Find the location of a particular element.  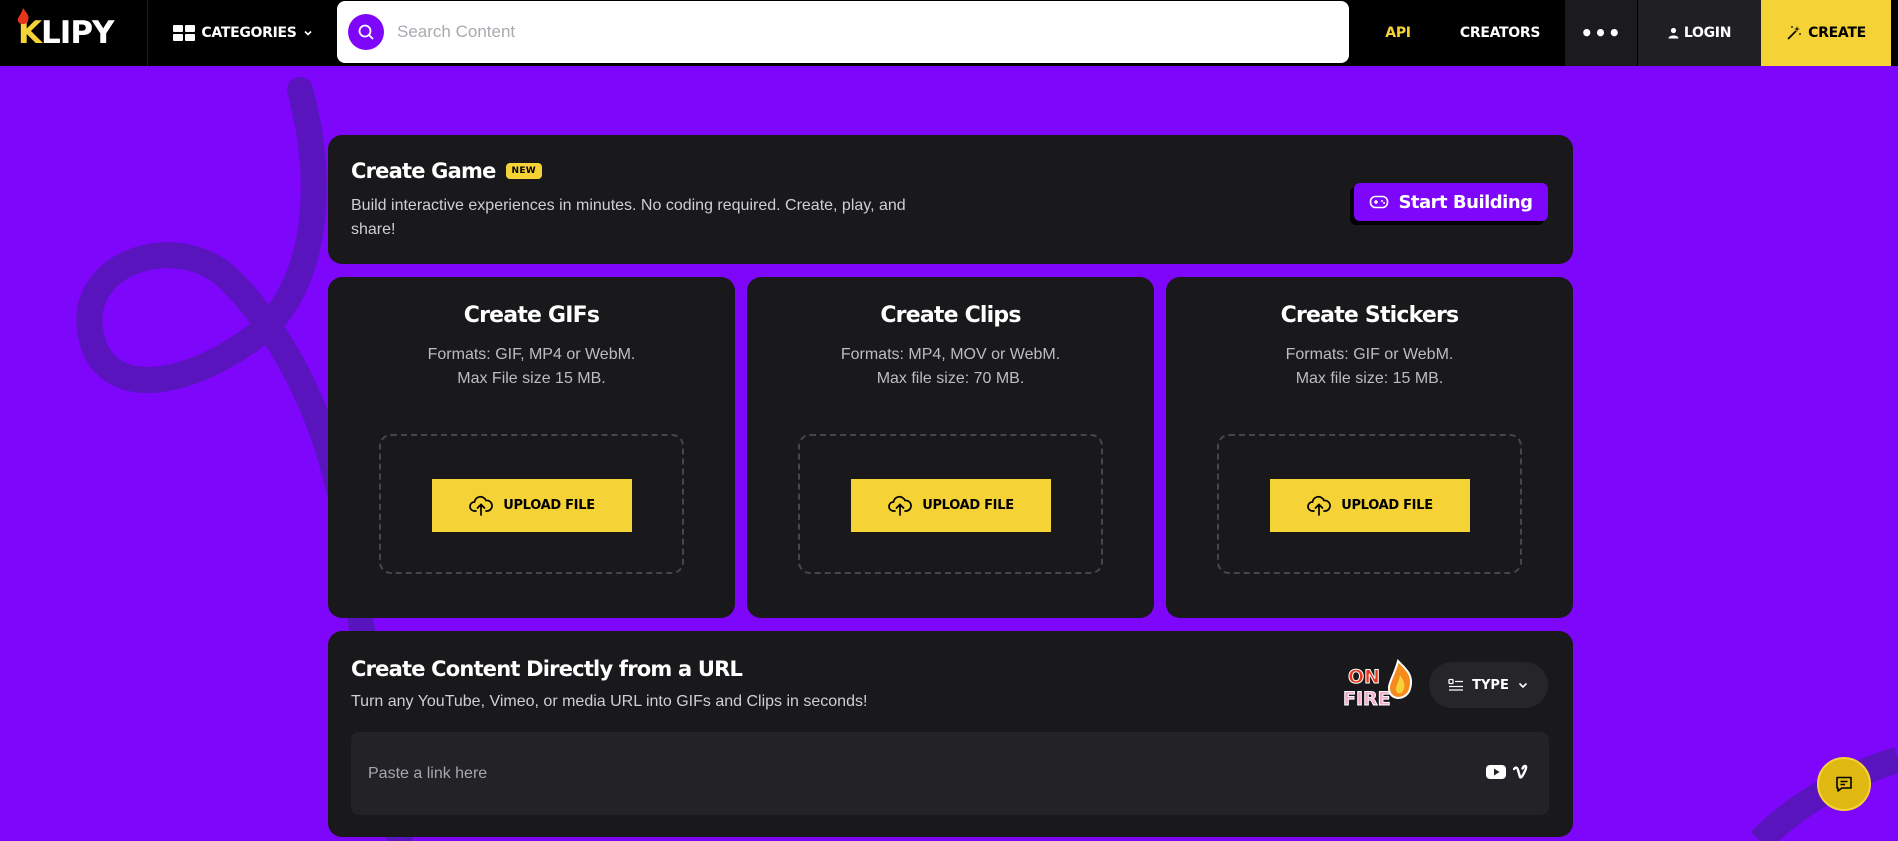

source-icons is located at coordinates (1507, 772).